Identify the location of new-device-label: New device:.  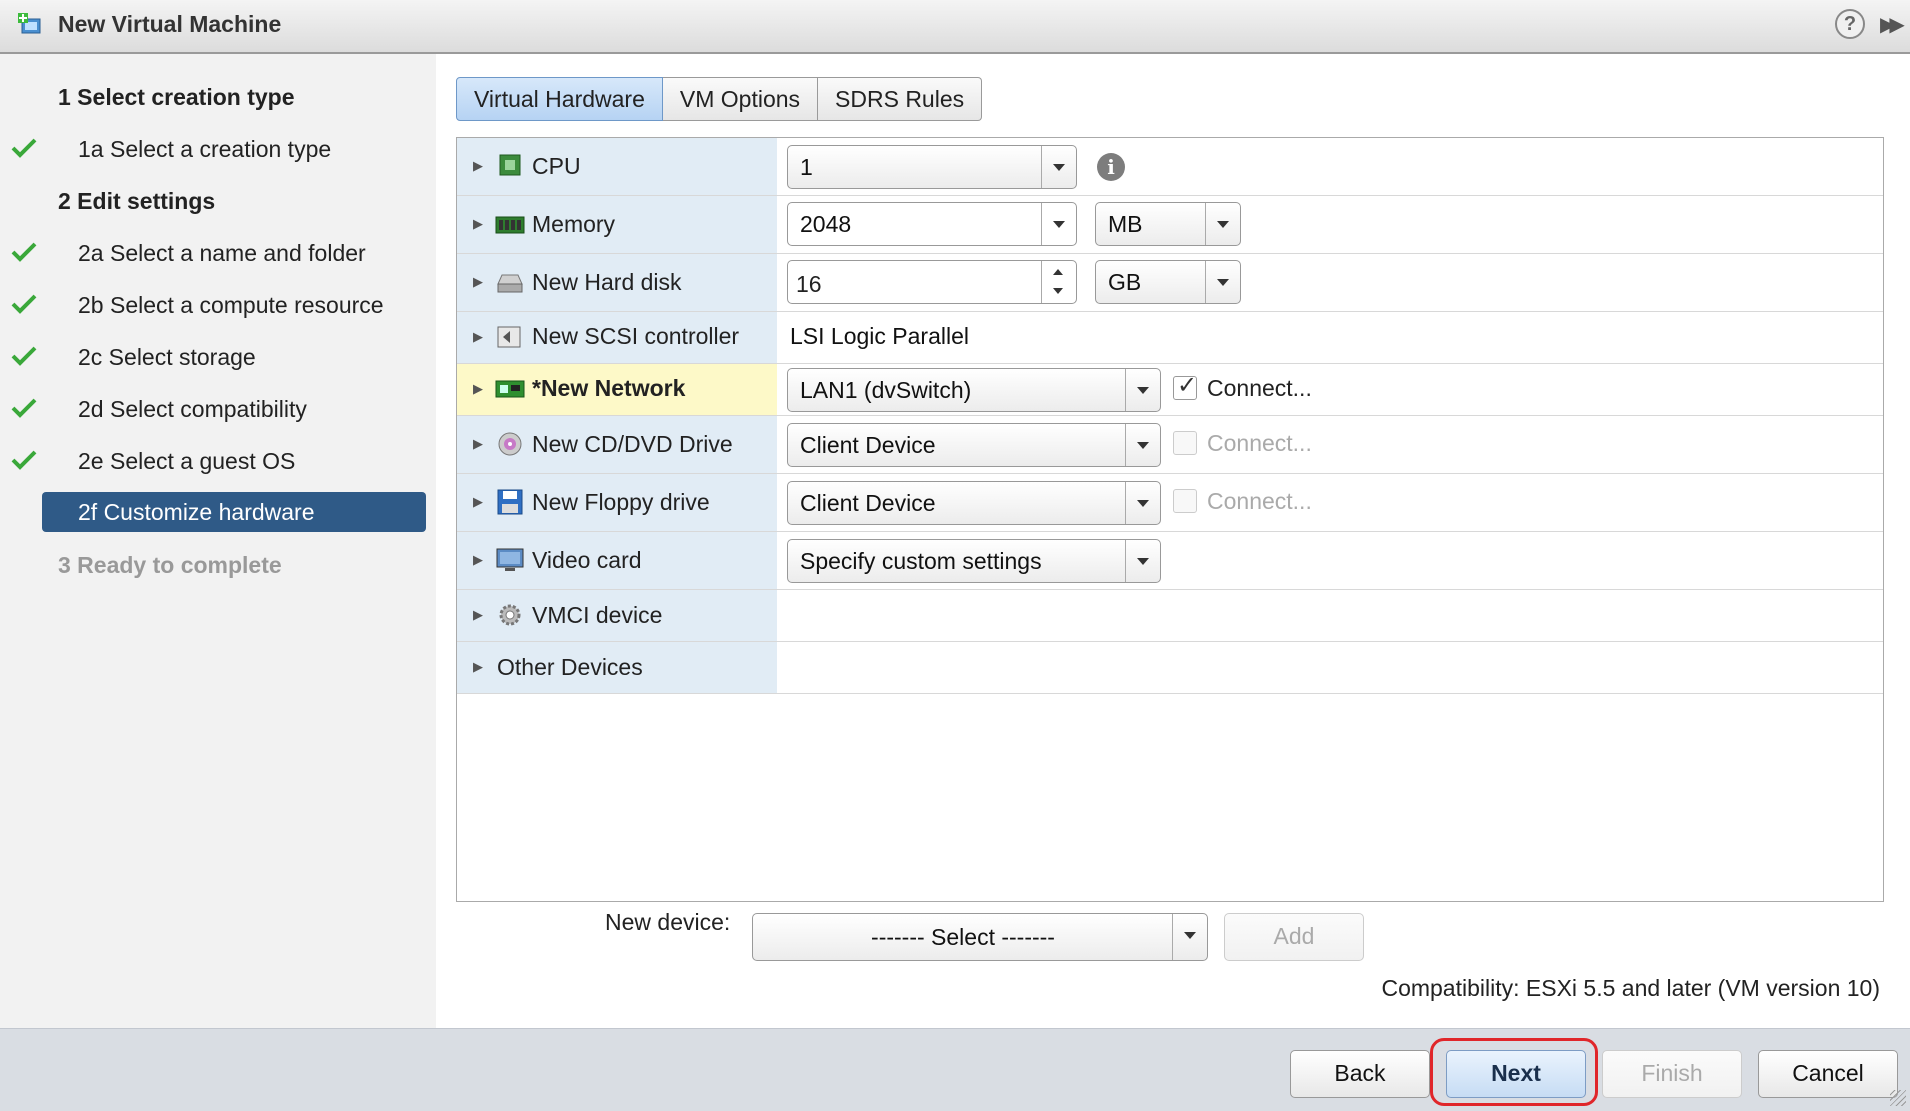
(668, 922).